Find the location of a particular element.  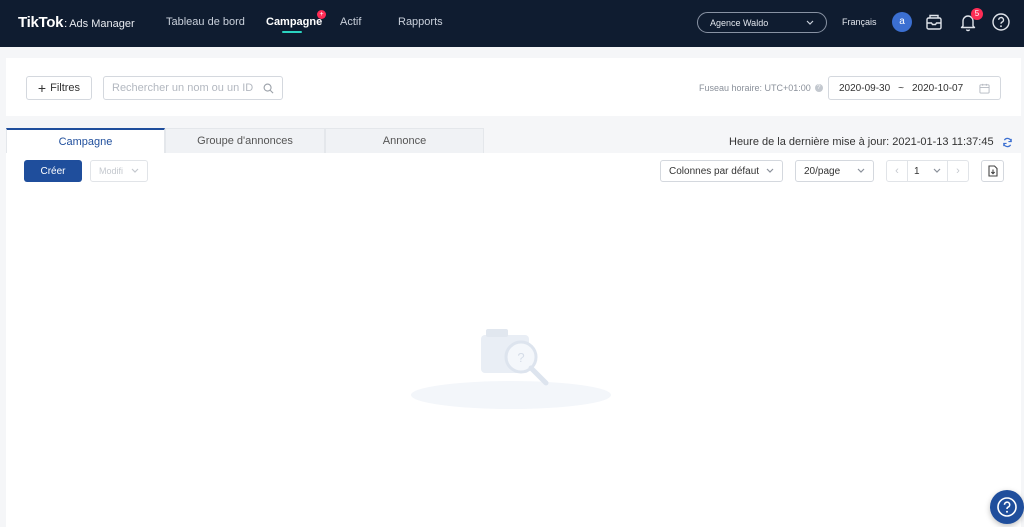

timezone-info: Fuseau horaire: UTC+01:00 ? is located at coordinates (761, 88).